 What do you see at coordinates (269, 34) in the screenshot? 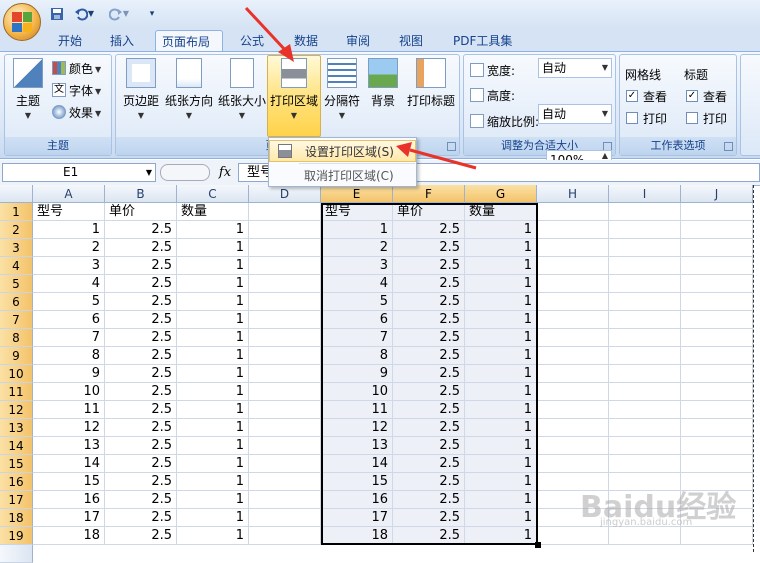
I see `annotation-arrow-to-print-area-icon` at bounding box center [269, 34].